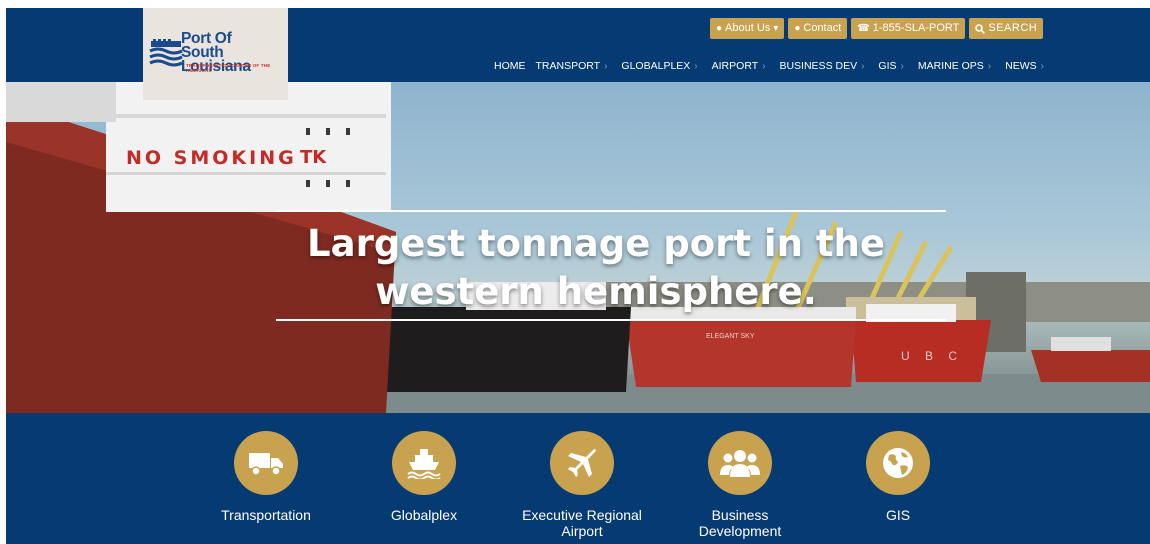  I want to click on logo-tagline: TRANSPORTATION CENTER OF THE AMERICAS, so click(228, 68).